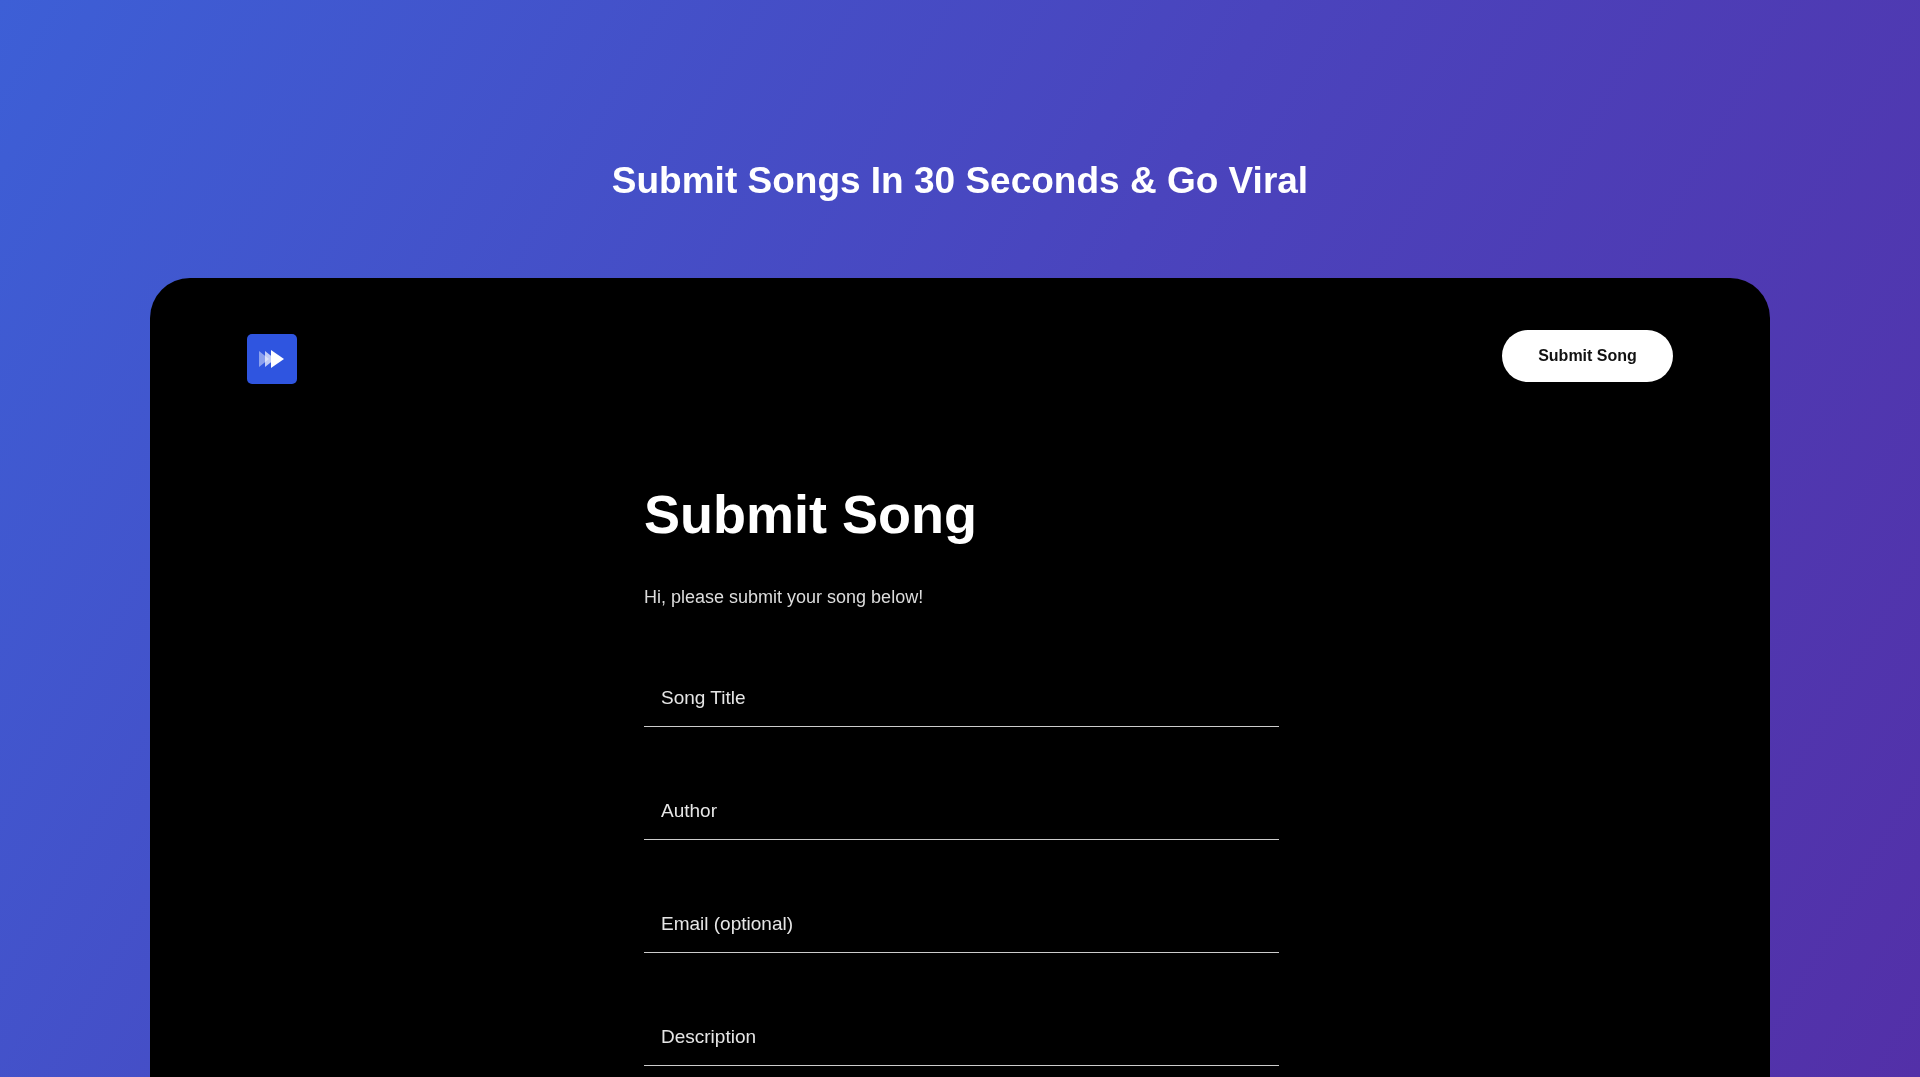  Describe the element at coordinates (961, 811) in the screenshot. I see `input-field: Author` at that location.